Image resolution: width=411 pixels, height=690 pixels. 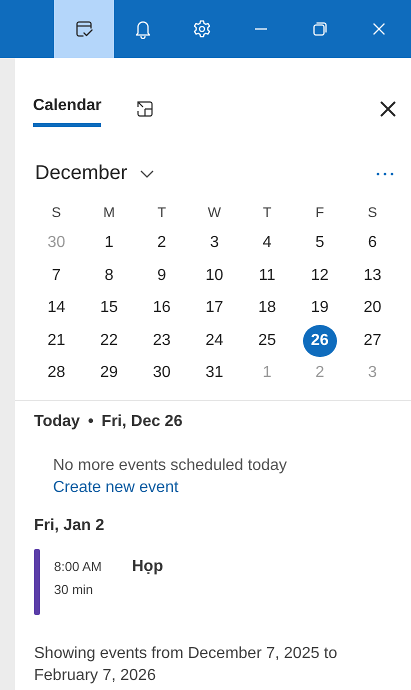 I want to click on no-events-message: No more events scheduled today, so click(x=170, y=465).